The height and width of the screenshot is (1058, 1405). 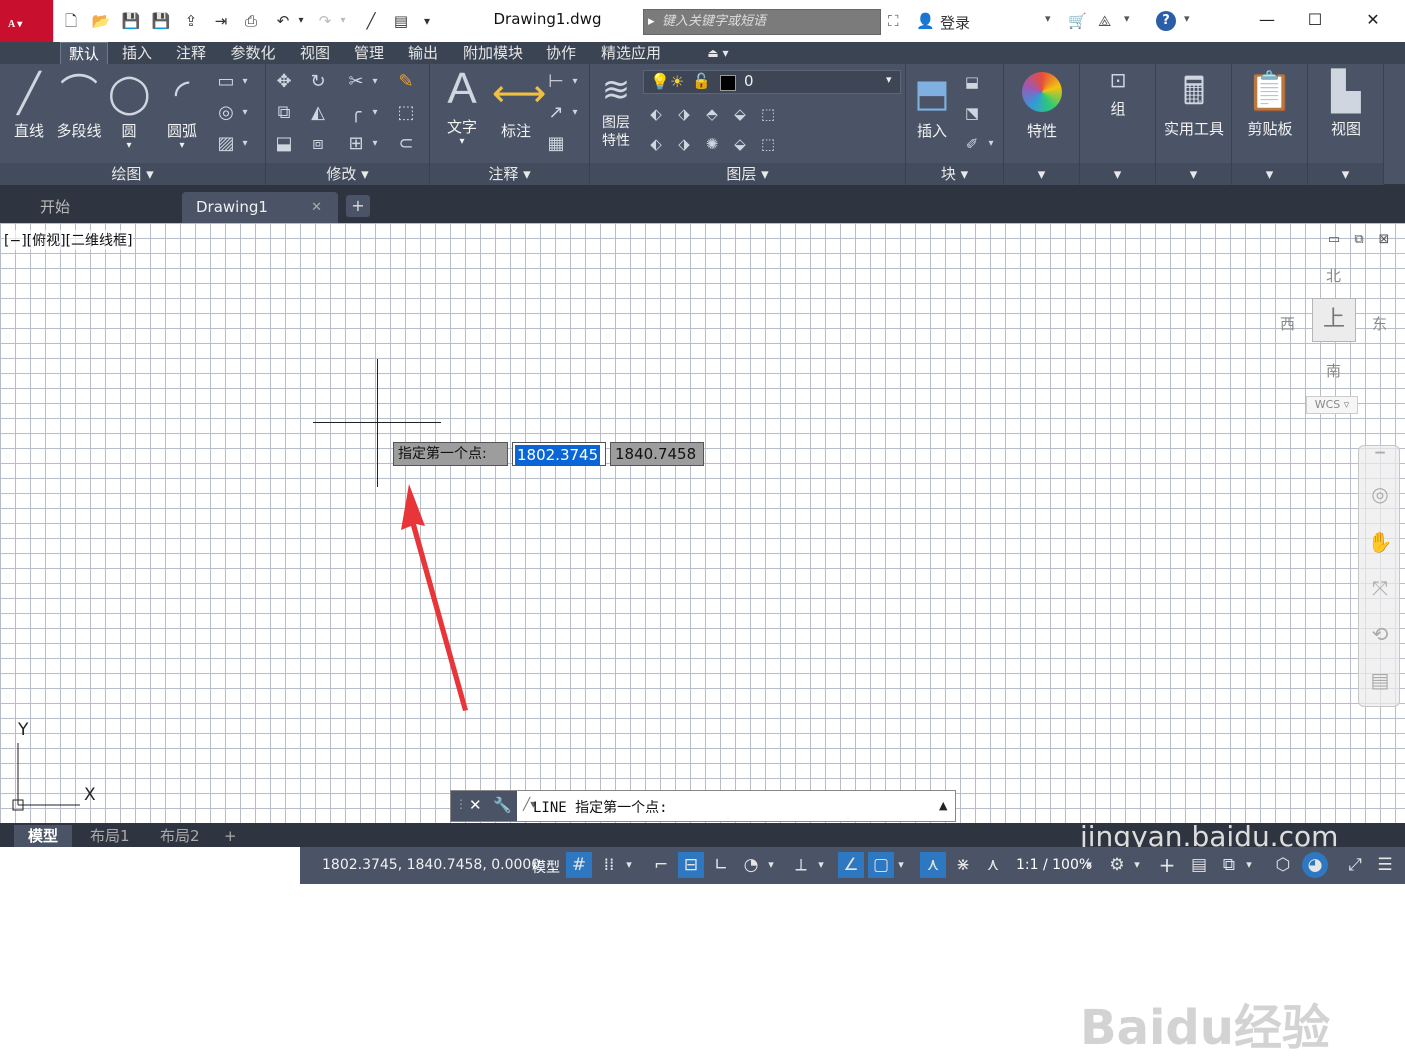 I want to click on view-button: ▙ 视图, so click(x=1346, y=103).